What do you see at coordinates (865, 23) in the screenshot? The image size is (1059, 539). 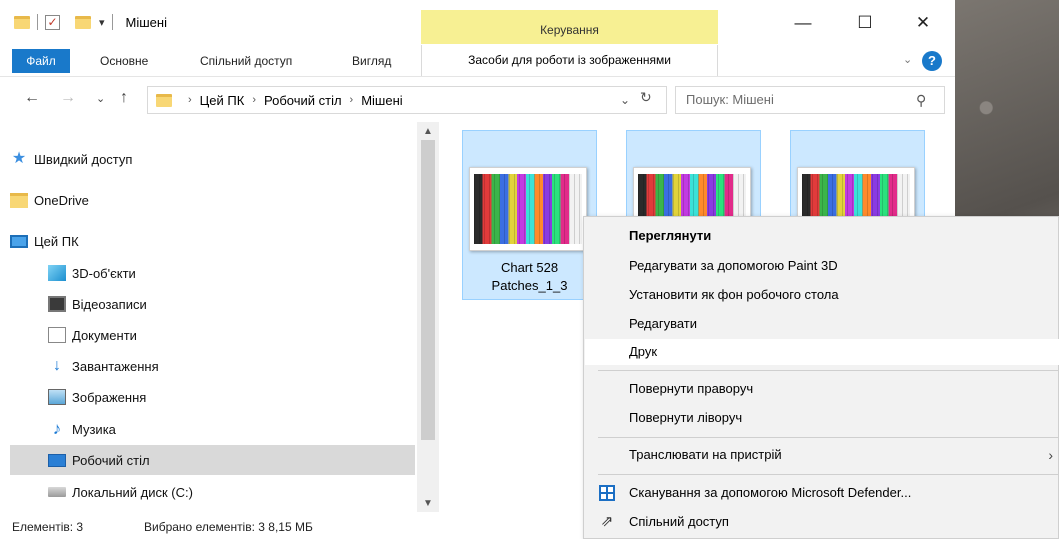 I see `maximize-button: ☐` at bounding box center [865, 23].